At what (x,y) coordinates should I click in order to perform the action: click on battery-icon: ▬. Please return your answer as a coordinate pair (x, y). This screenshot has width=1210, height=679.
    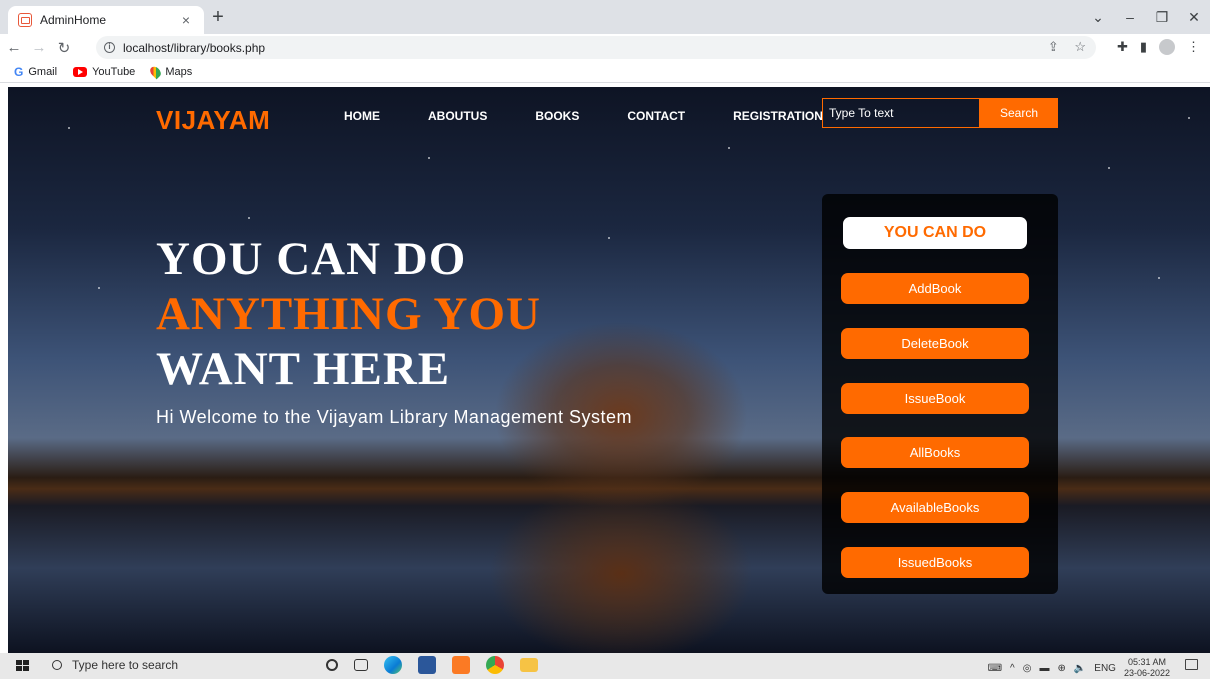
    Looking at the image, I should click on (1044, 668).